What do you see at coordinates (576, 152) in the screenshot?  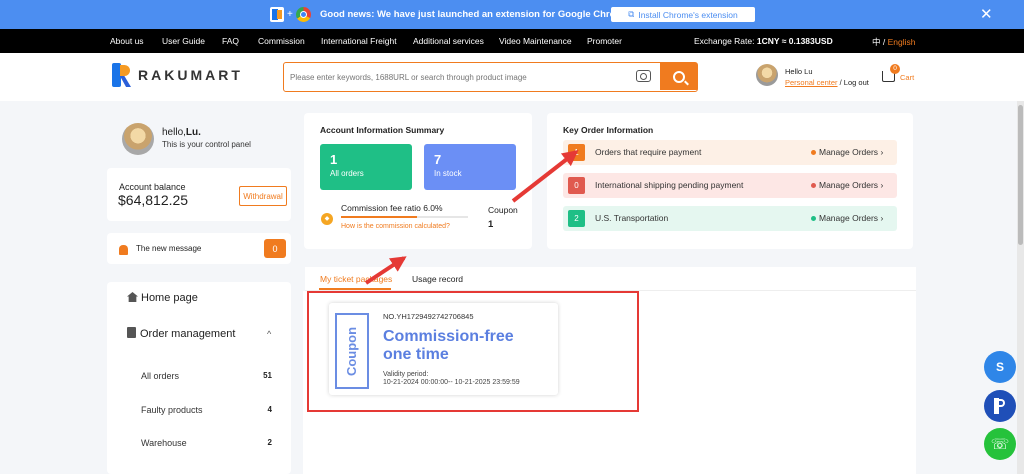 I see `row-count-badge: 1` at bounding box center [576, 152].